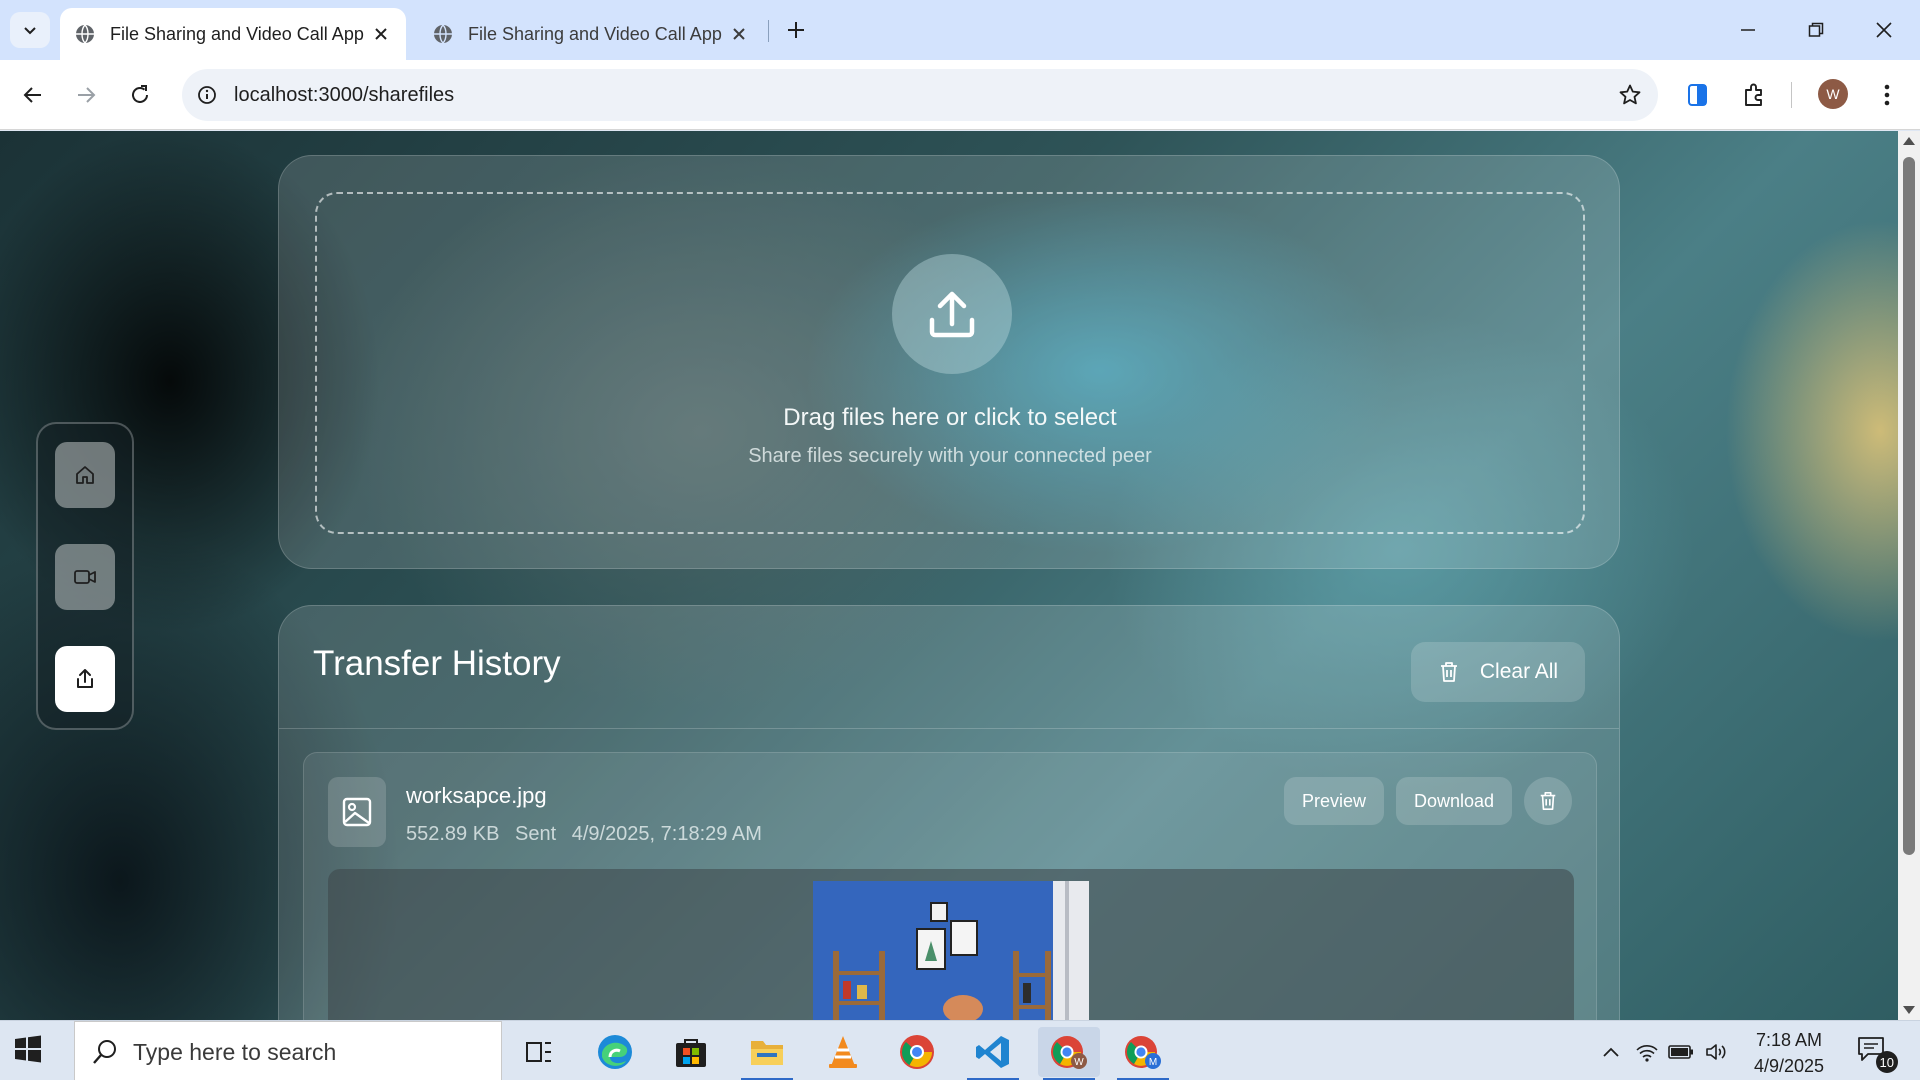 The height and width of the screenshot is (1080, 1920). I want to click on store-icon, so click(691, 1053).